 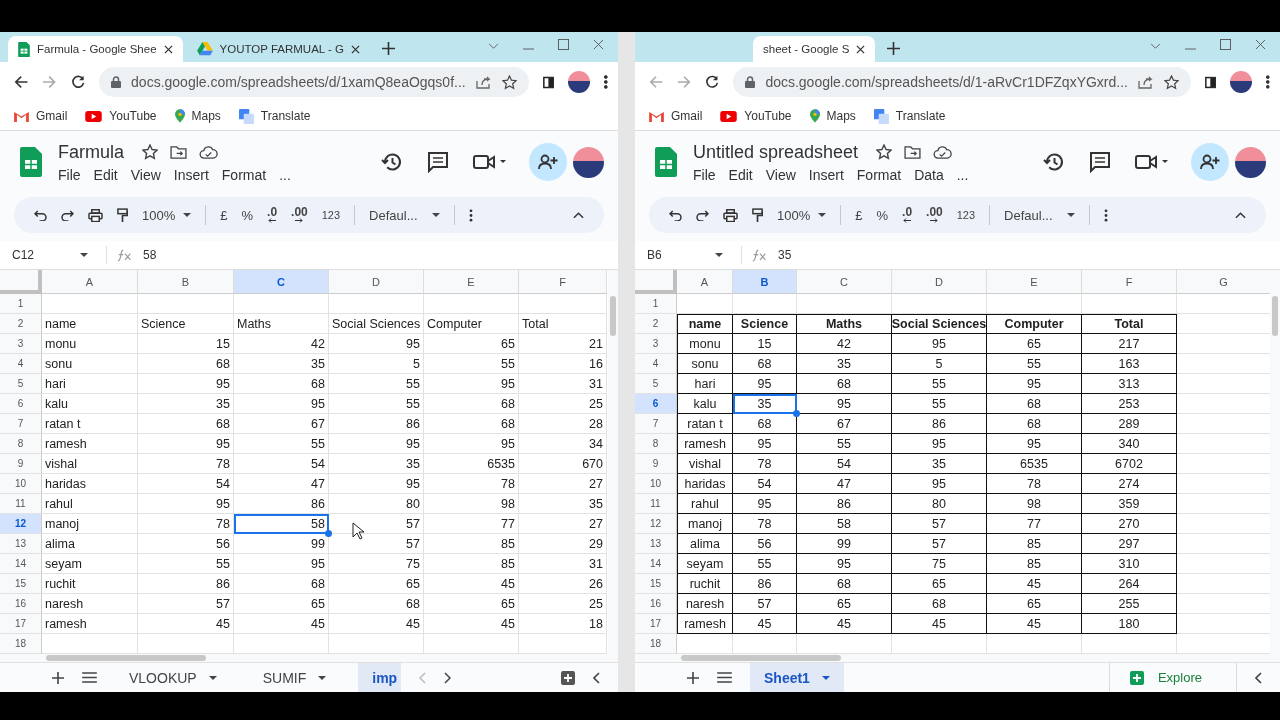 I want to click on menu-item: Edit, so click(x=740, y=174).